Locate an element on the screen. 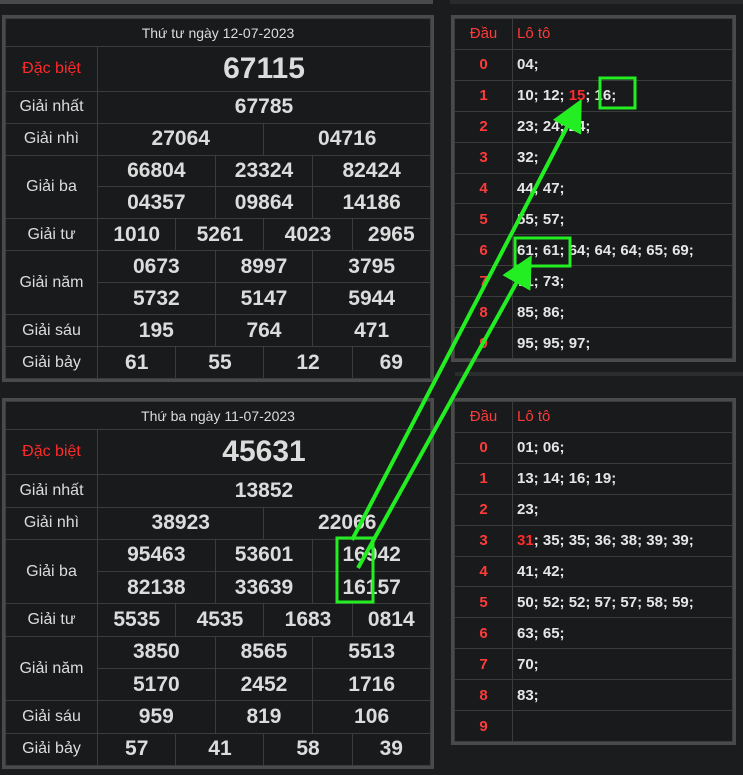 This screenshot has height=775, width=743. prize-number: 4023 is located at coordinates (308, 235).